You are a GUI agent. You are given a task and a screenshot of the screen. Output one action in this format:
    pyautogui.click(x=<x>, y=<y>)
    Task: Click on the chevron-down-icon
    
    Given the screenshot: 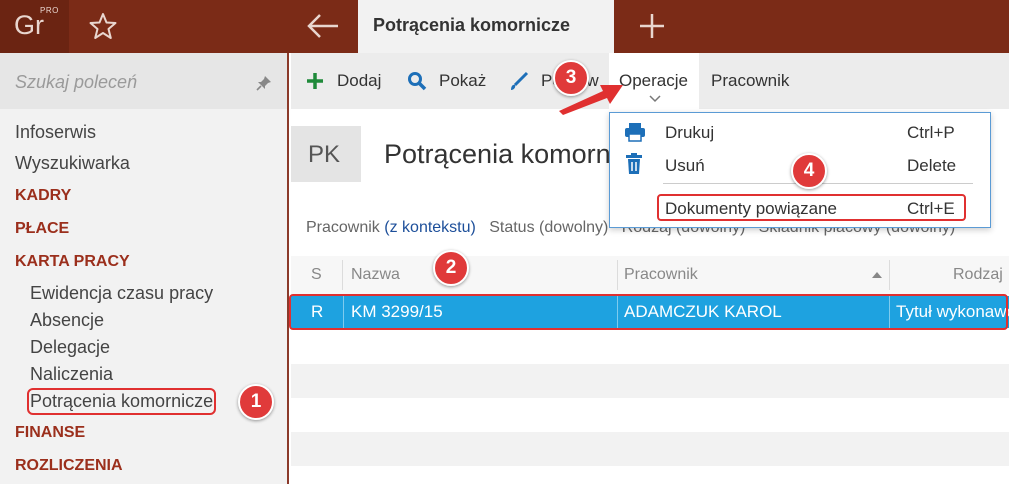 What is the action you would take?
    pyautogui.click(x=655, y=99)
    